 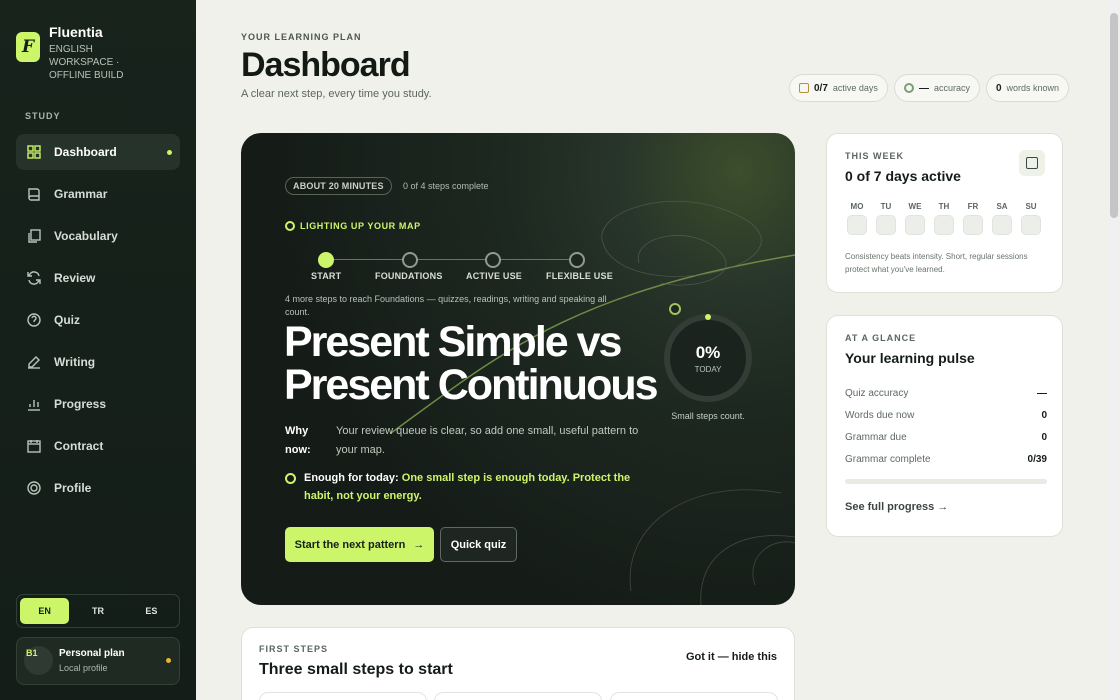 What do you see at coordinates (81, 194) in the screenshot?
I see `sidebar-item-label: Grammar` at bounding box center [81, 194].